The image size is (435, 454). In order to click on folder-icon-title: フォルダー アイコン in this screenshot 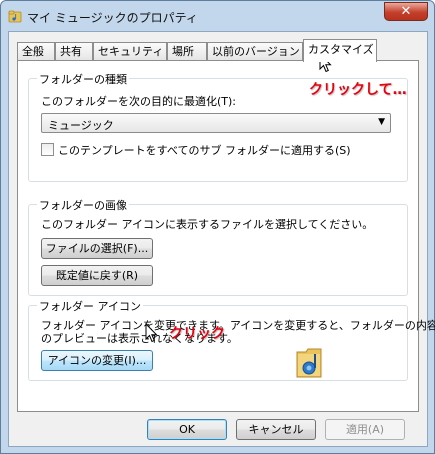, I will do `click(90, 306)`.